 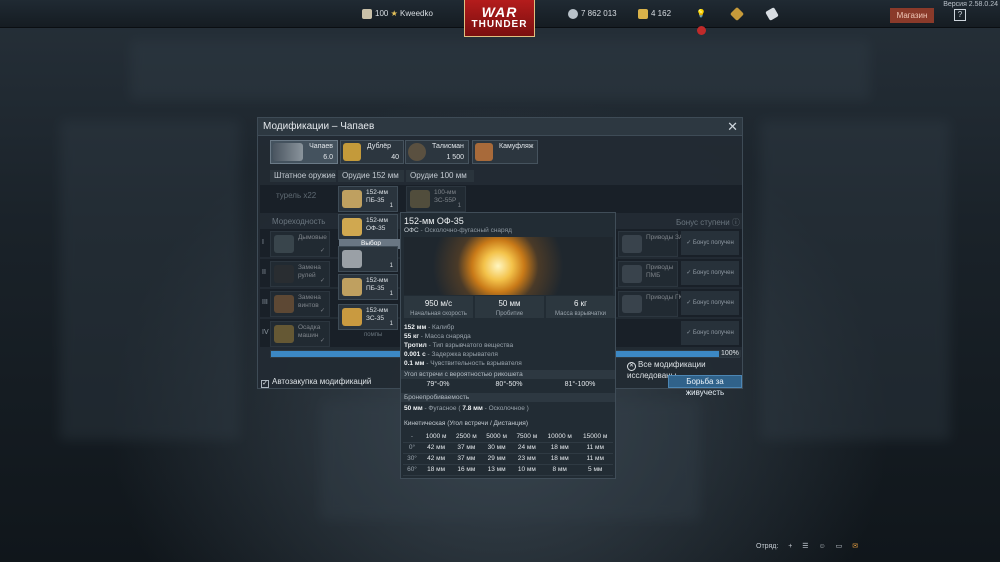 What do you see at coordinates (705, 386) in the screenshot?
I see `damage-control-button: Борьба за живучесть` at bounding box center [705, 386].